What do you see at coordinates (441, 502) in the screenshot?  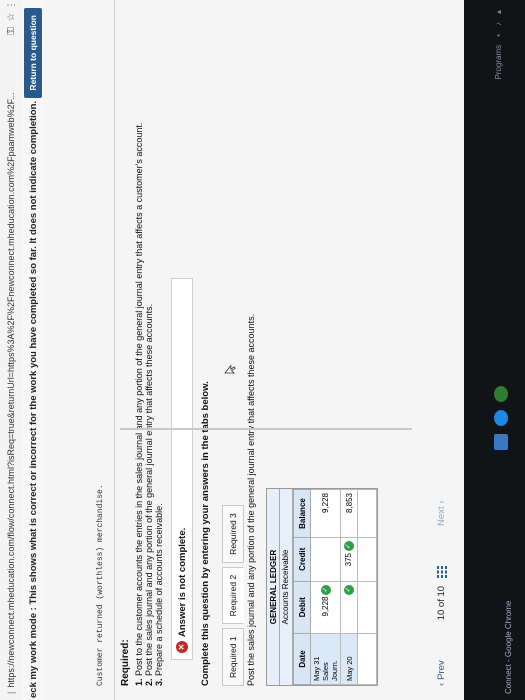 I see `chevron-right-icon: ›` at bounding box center [441, 502].